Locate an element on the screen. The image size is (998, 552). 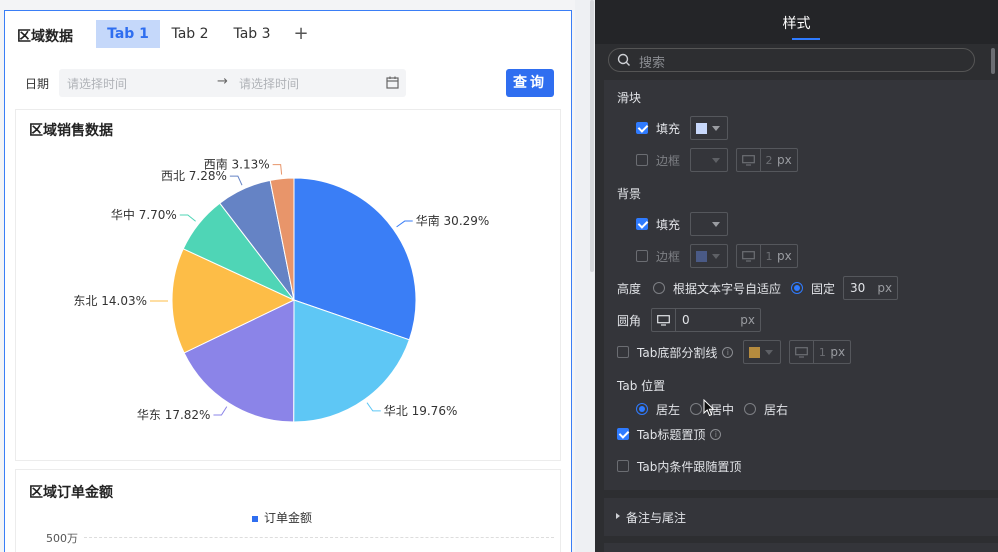
panel-title: 样式 is located at coordinates (796, 23).